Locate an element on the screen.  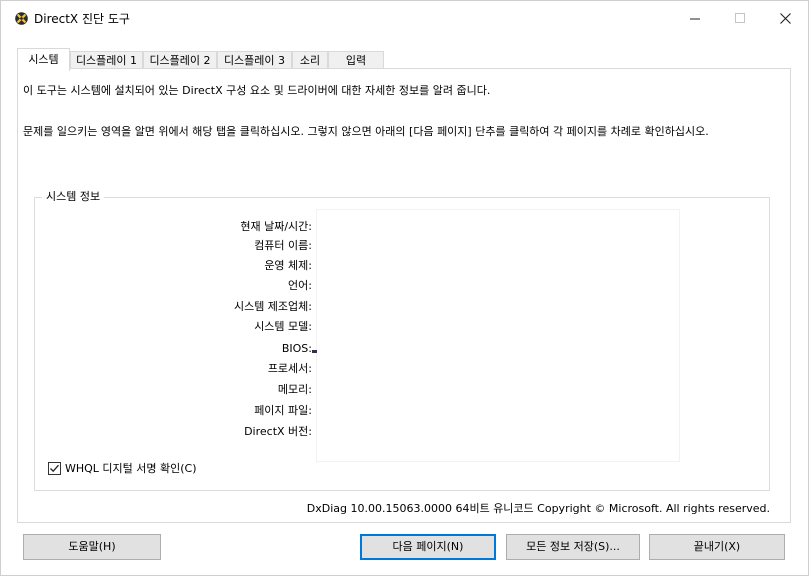
maximize-button is located at coordinates (740, 18).